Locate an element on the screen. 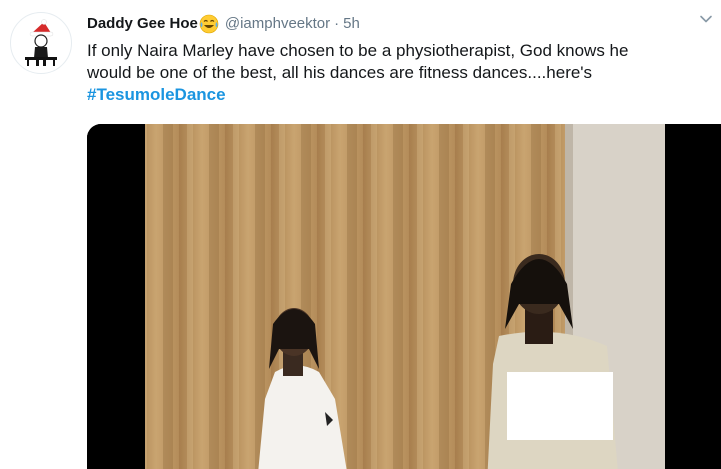 The image size is (721, 469). face-with-tears-of-joy-emoji is located at coordinates (209, 24).